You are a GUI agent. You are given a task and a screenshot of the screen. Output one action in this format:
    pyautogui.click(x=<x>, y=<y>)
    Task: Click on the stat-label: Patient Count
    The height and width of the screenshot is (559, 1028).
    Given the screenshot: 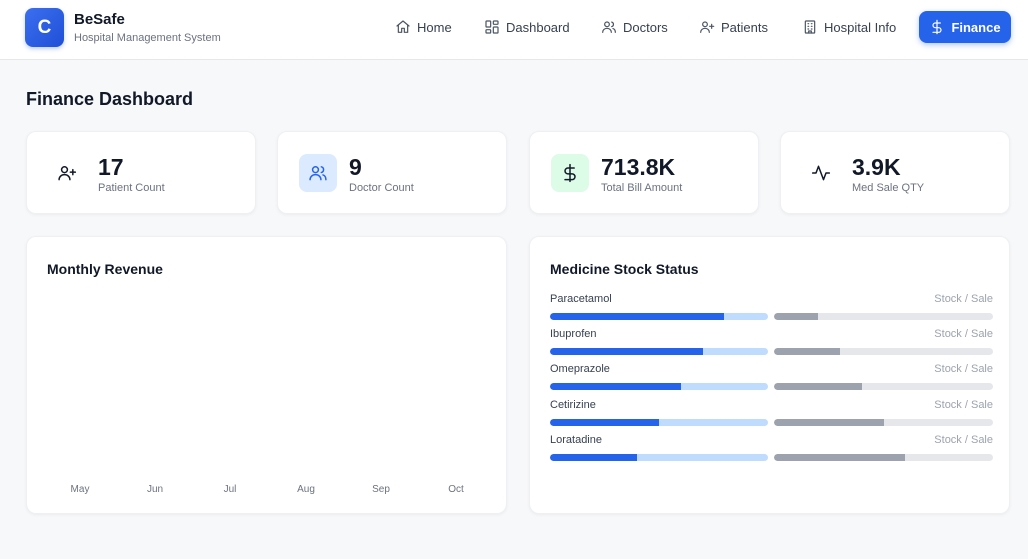 What is the action you would take?
    pyautogui.click(x=131, y=188)
    